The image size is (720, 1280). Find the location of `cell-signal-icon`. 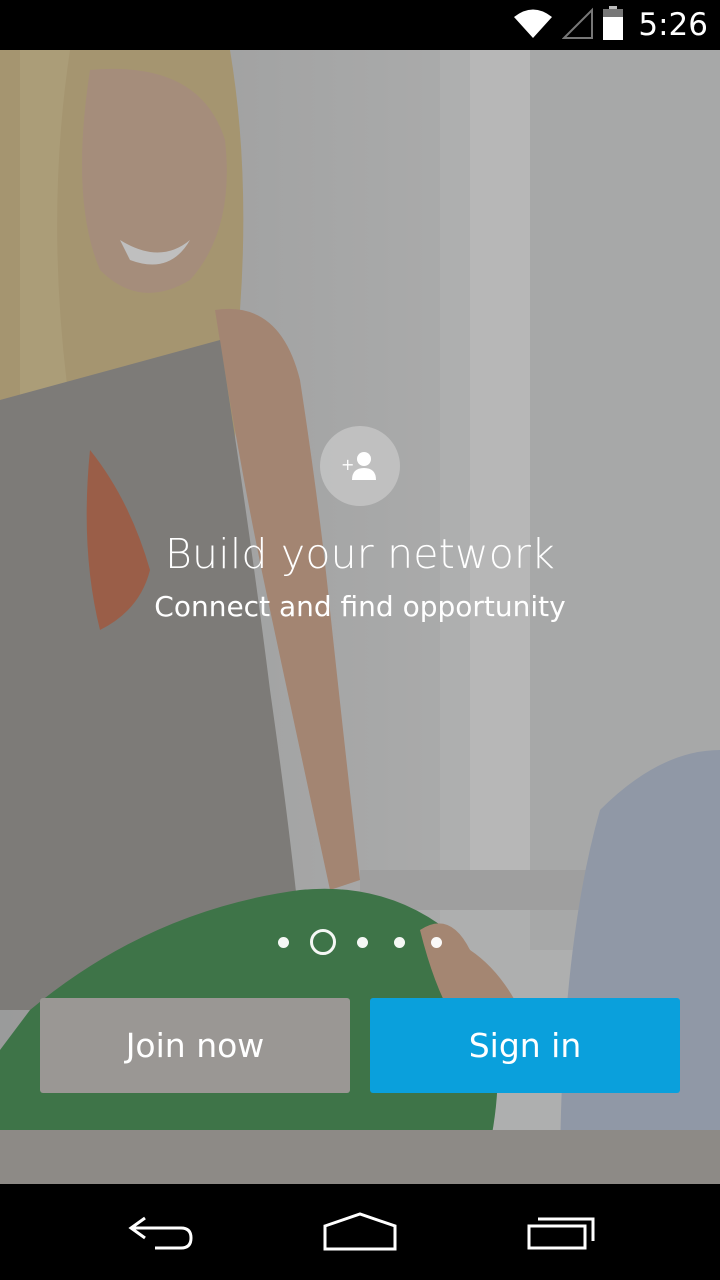

cell-signal-icon is located at coordinates (577, 25).